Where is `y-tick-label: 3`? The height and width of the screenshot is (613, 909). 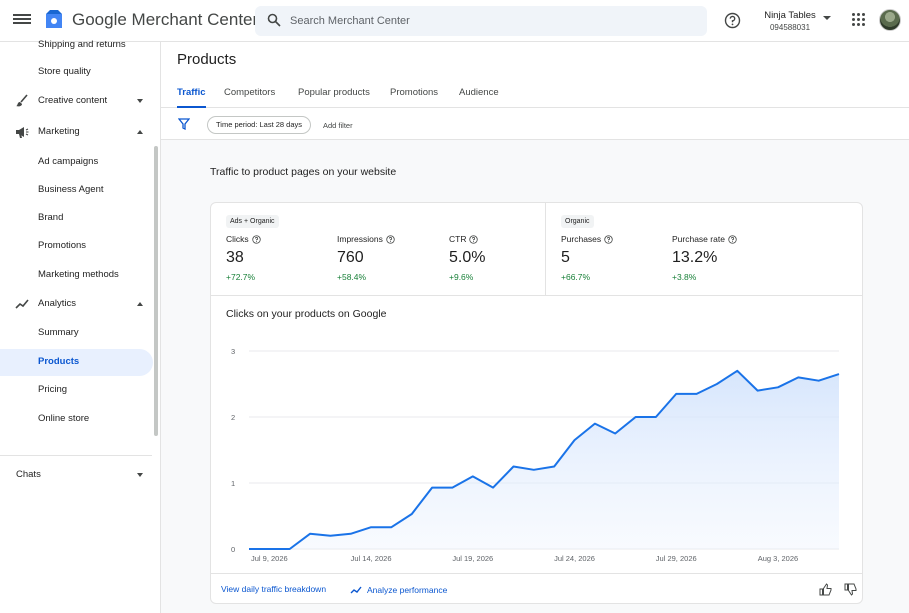
y-tick-label: 3 is located at coordinates (233, 351).